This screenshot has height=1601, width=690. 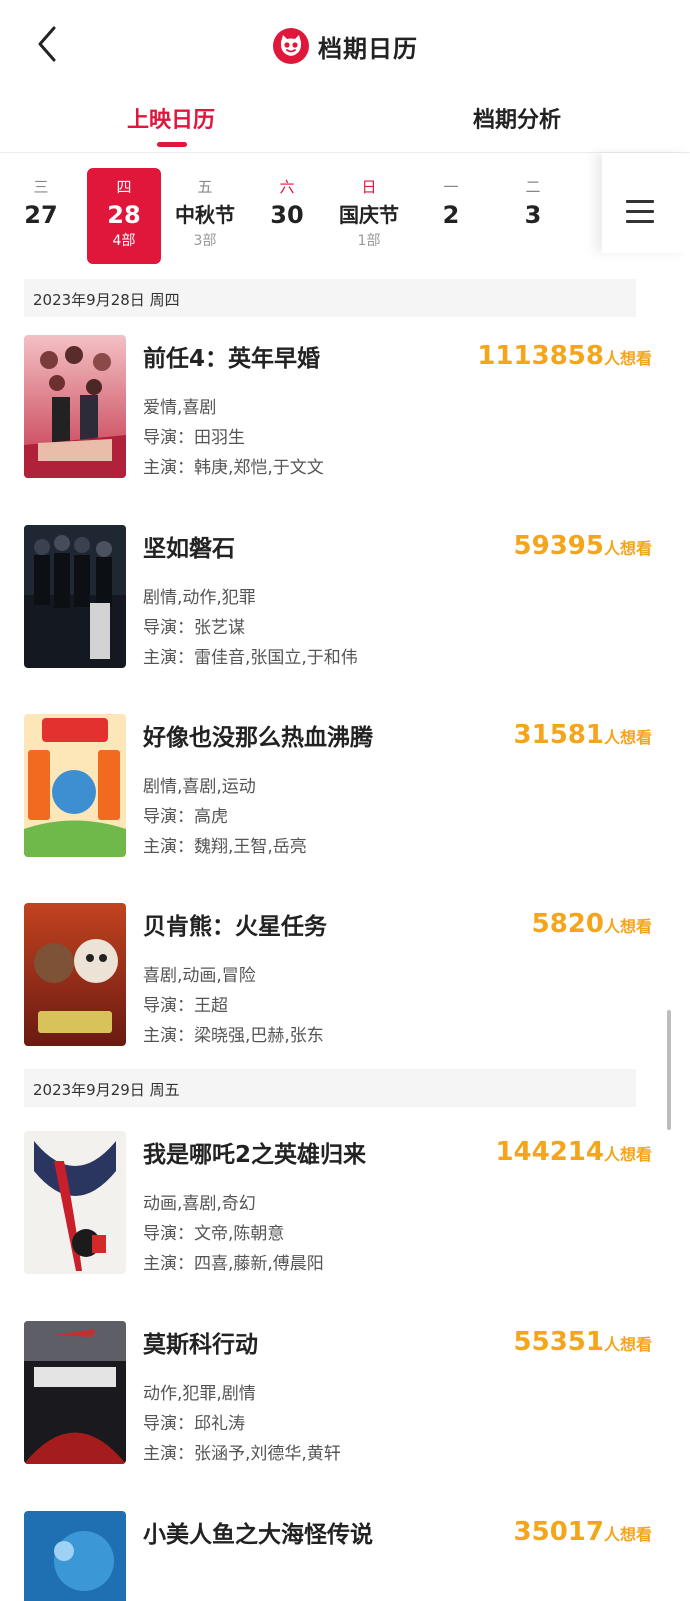 What do you see at coordinates (41, 187) in the screenshot?
I see `weekday-label: 三` at bounding box center [41, 187].